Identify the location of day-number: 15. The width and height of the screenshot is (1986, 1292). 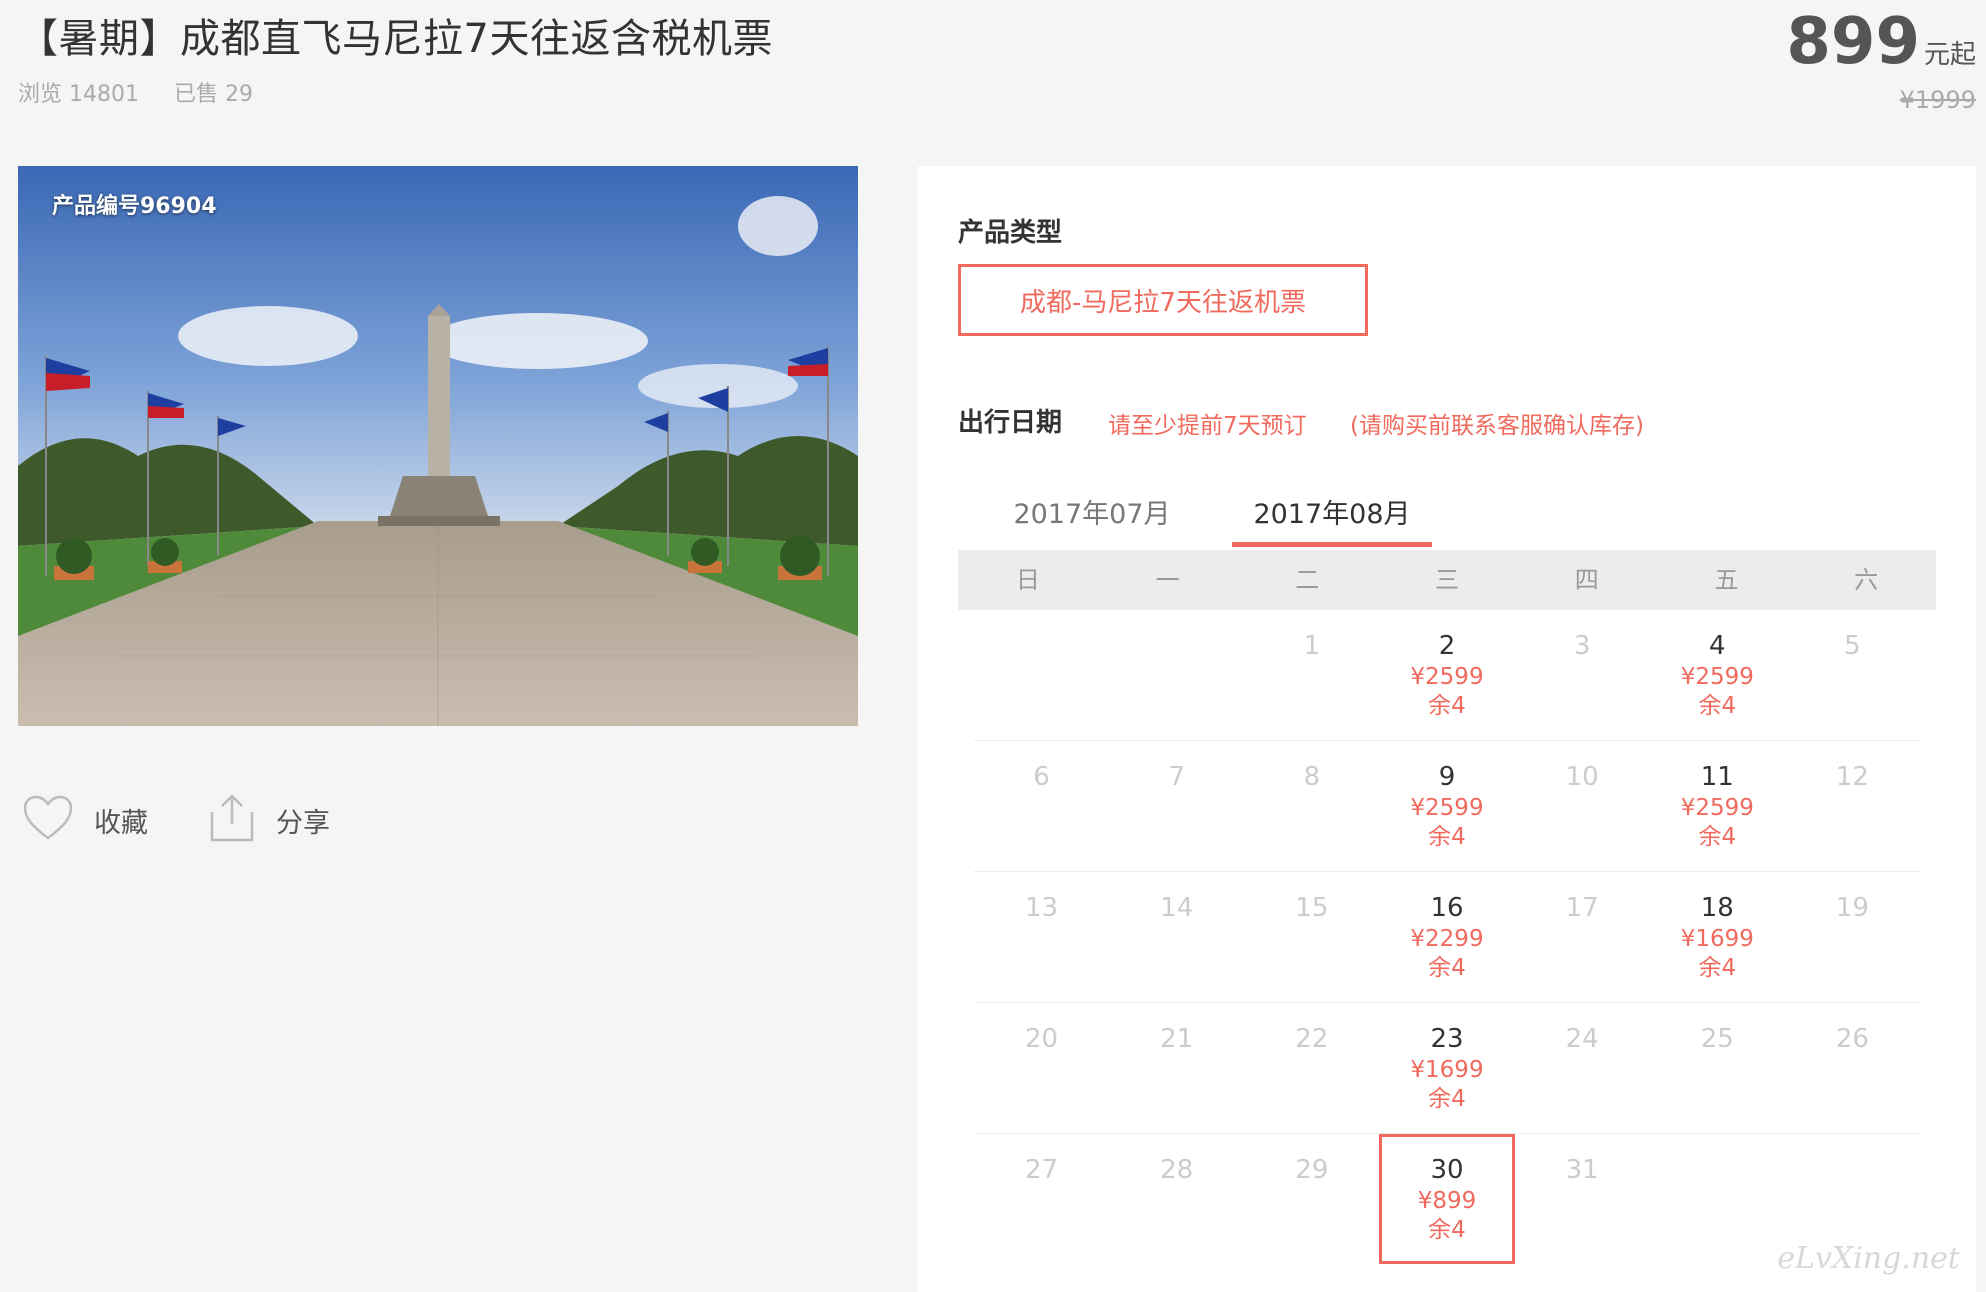
(1312, 908).